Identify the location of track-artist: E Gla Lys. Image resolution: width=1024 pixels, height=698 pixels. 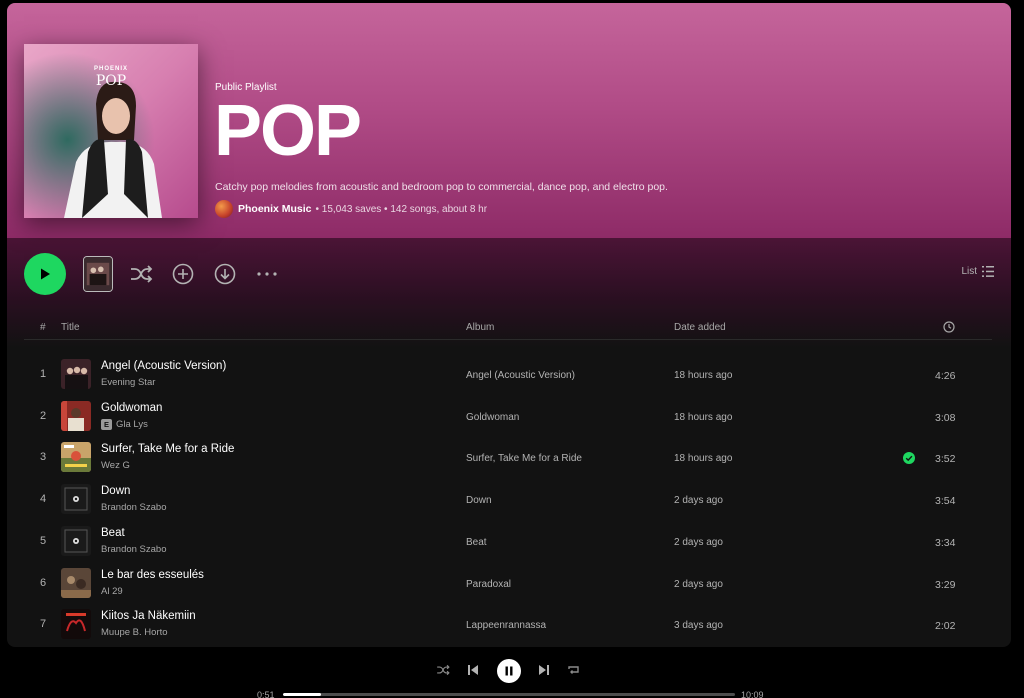
(124, 424).